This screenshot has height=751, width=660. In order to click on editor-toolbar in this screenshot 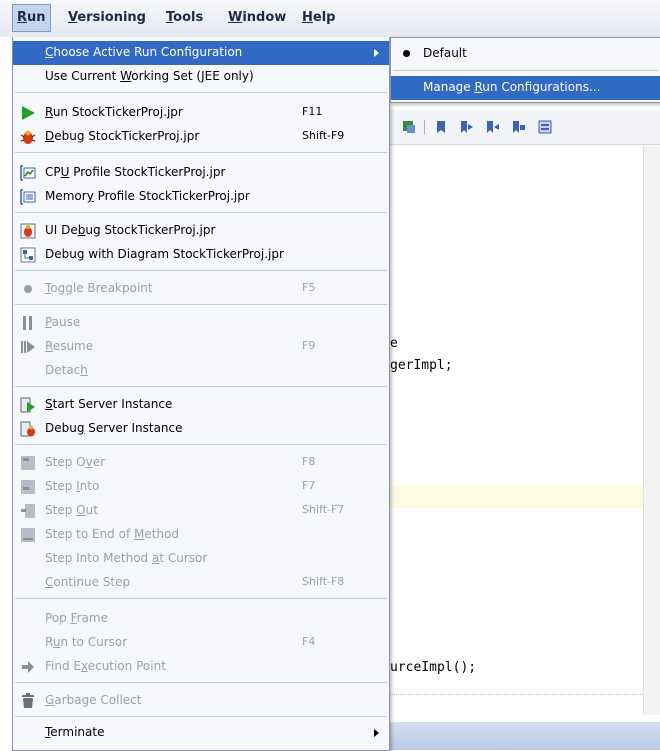, I will do `click(525, 127)`.